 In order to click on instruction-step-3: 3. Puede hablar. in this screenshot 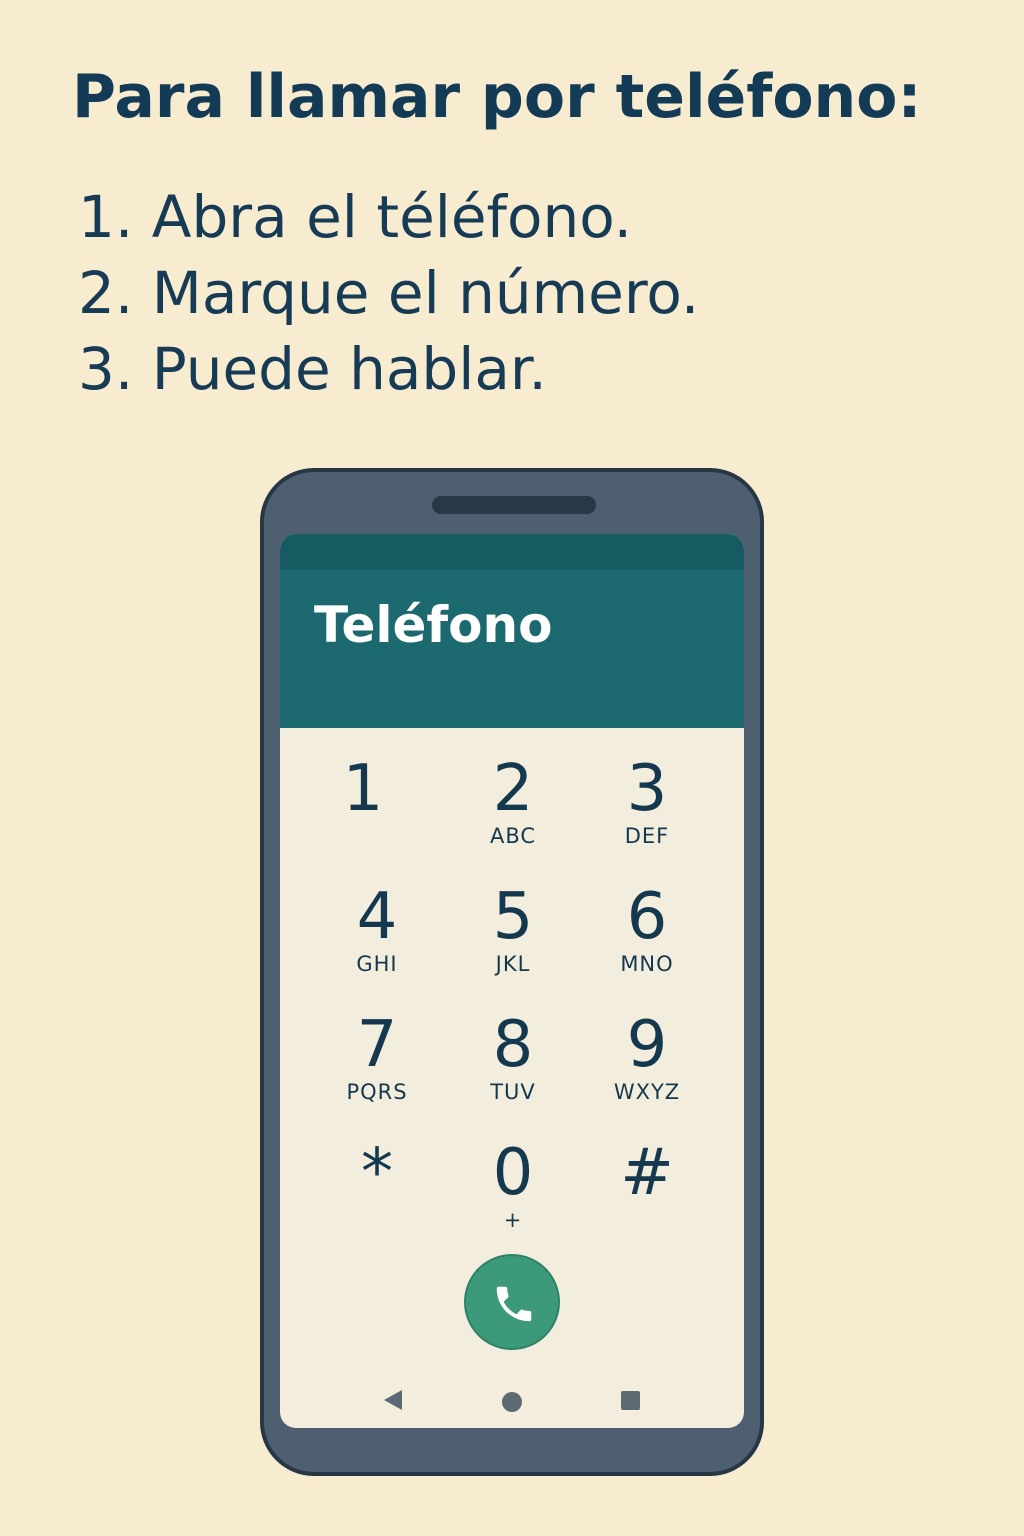, I will do `click(312, 369)`.